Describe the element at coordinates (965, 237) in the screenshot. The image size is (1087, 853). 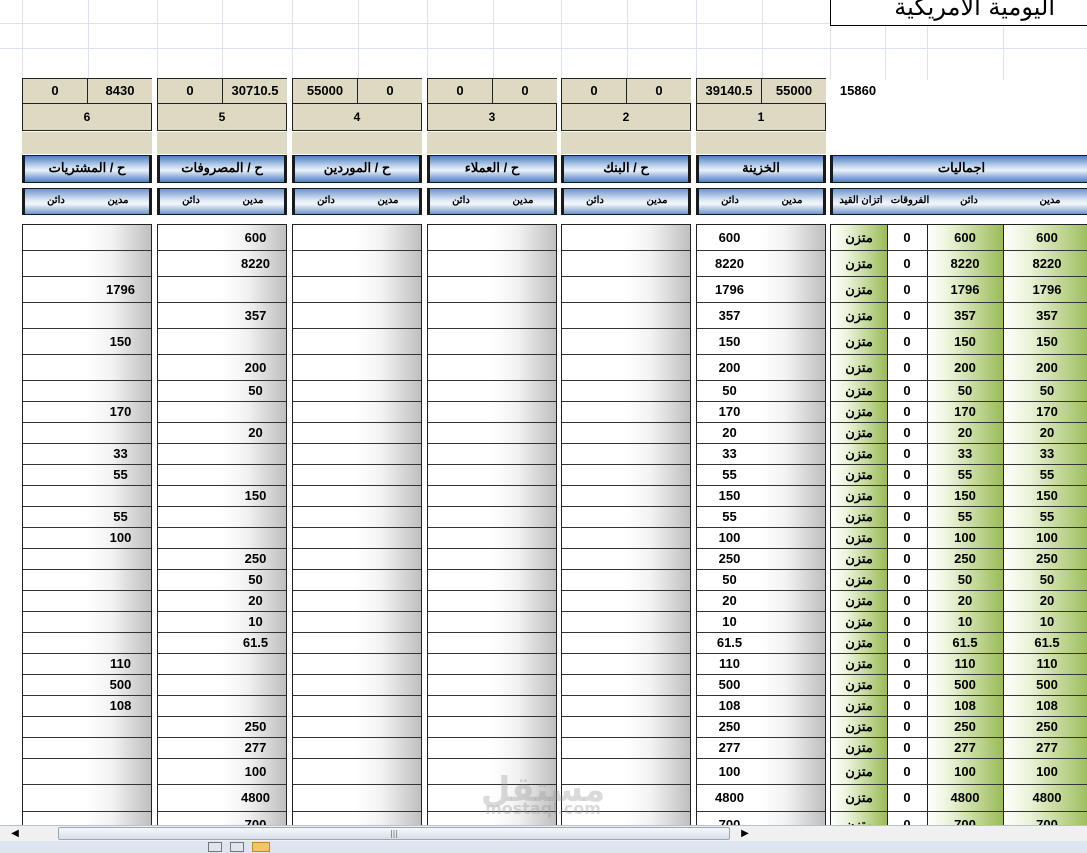
I see `total-credit-cell: 600` at that location.